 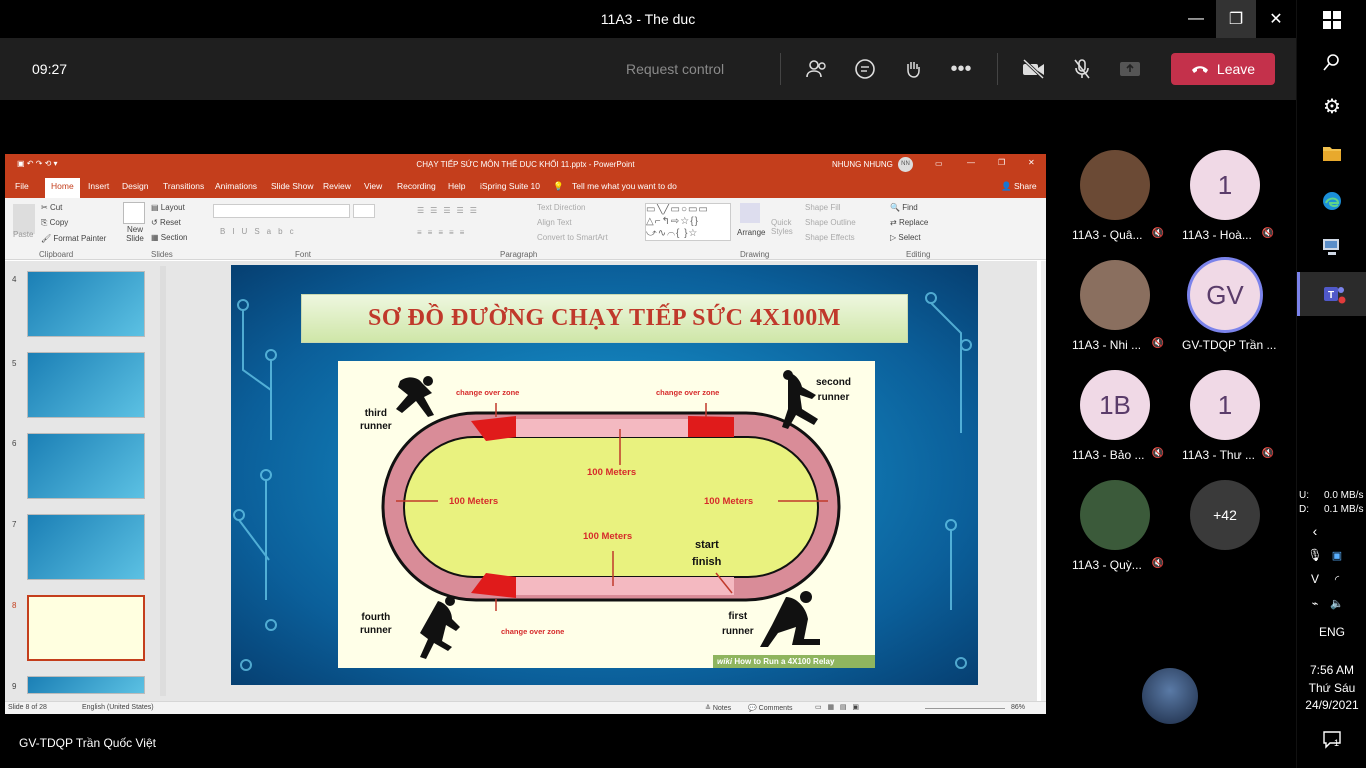 I want to click on shapes-gallery: ▭╲╱▭○▭▭ △⌐↰⇨☆{} ⤻∿⌒{ }☆, so click(x=688, y=222).